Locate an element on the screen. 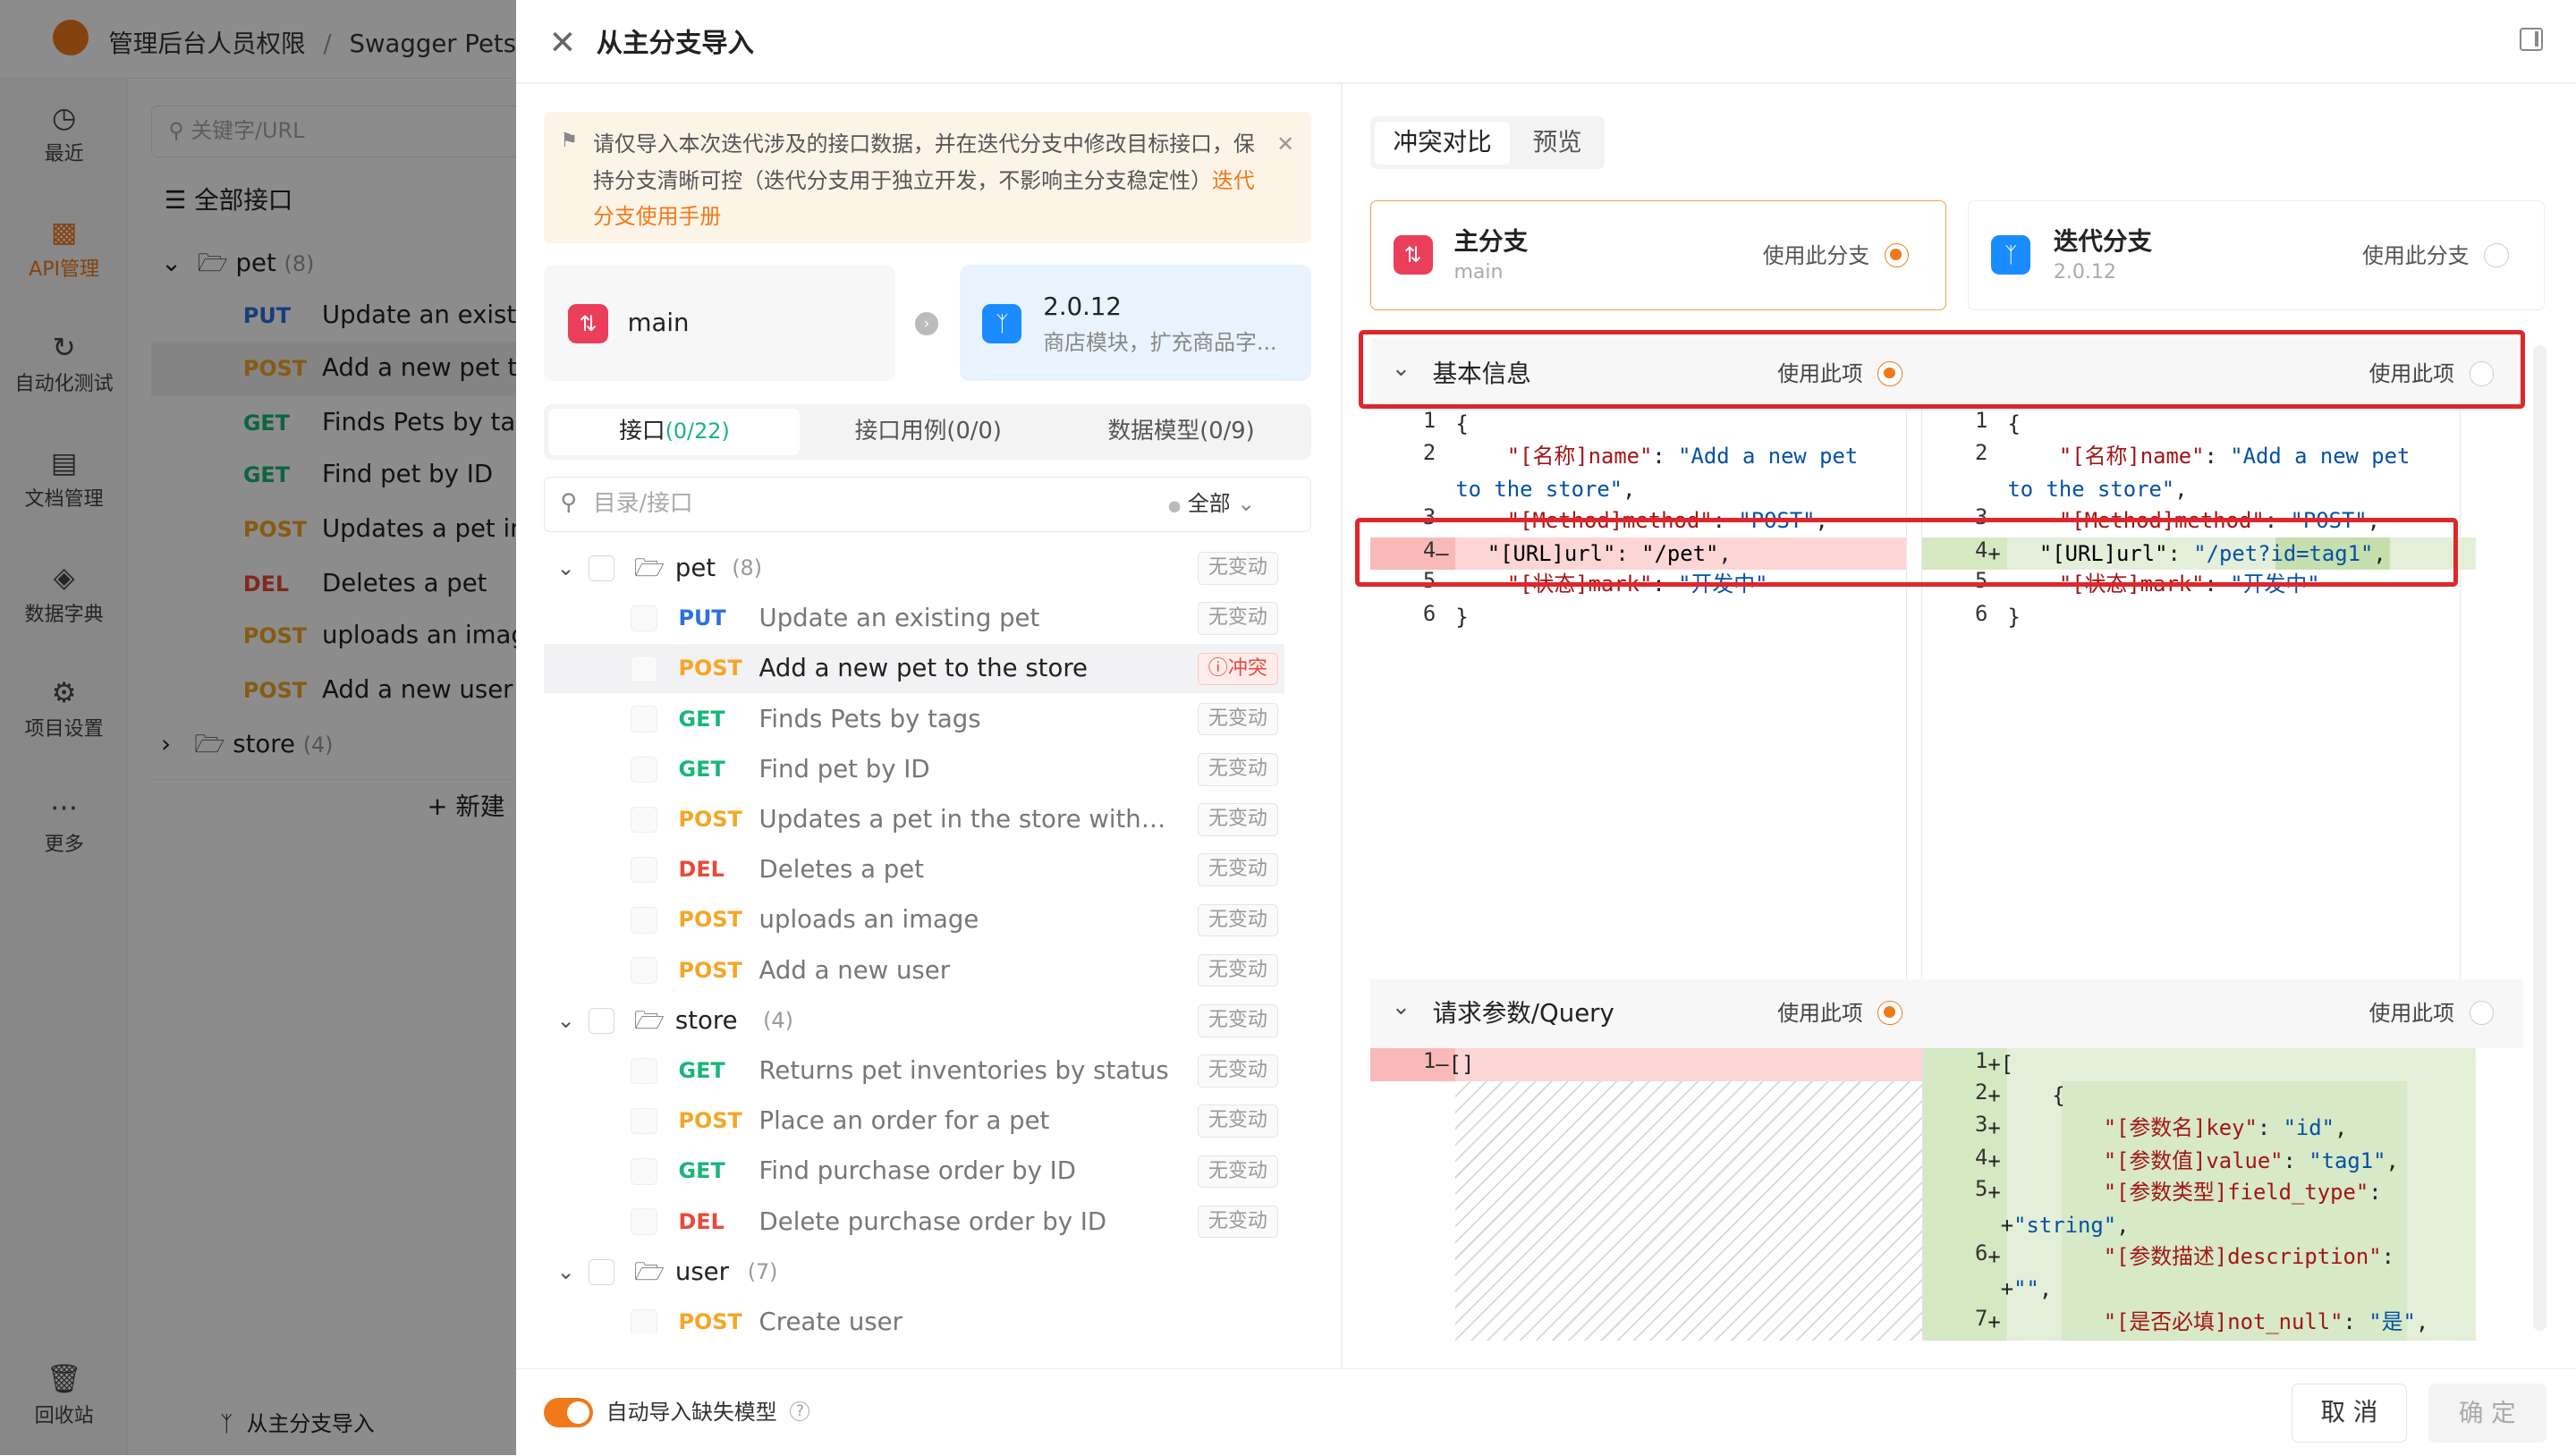 This screenshot has height=1456, width=2576. tab-api-cases: 接口用例(0/0) is located at coordinates (928, 431).